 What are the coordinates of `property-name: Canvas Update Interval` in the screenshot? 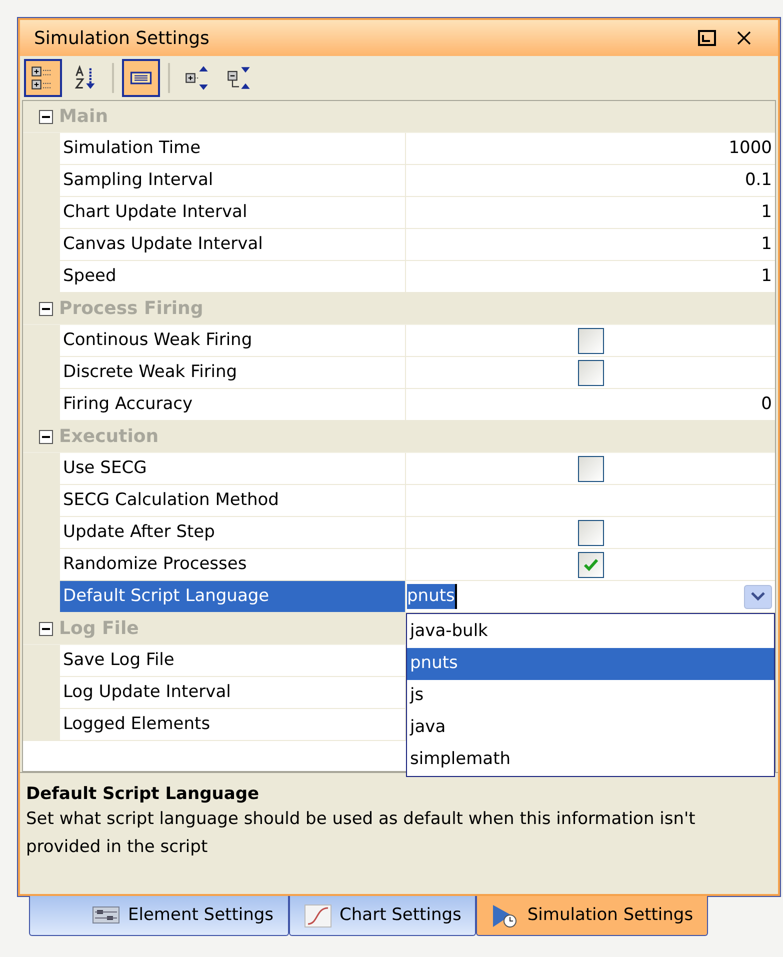 It's located at (233, 245).